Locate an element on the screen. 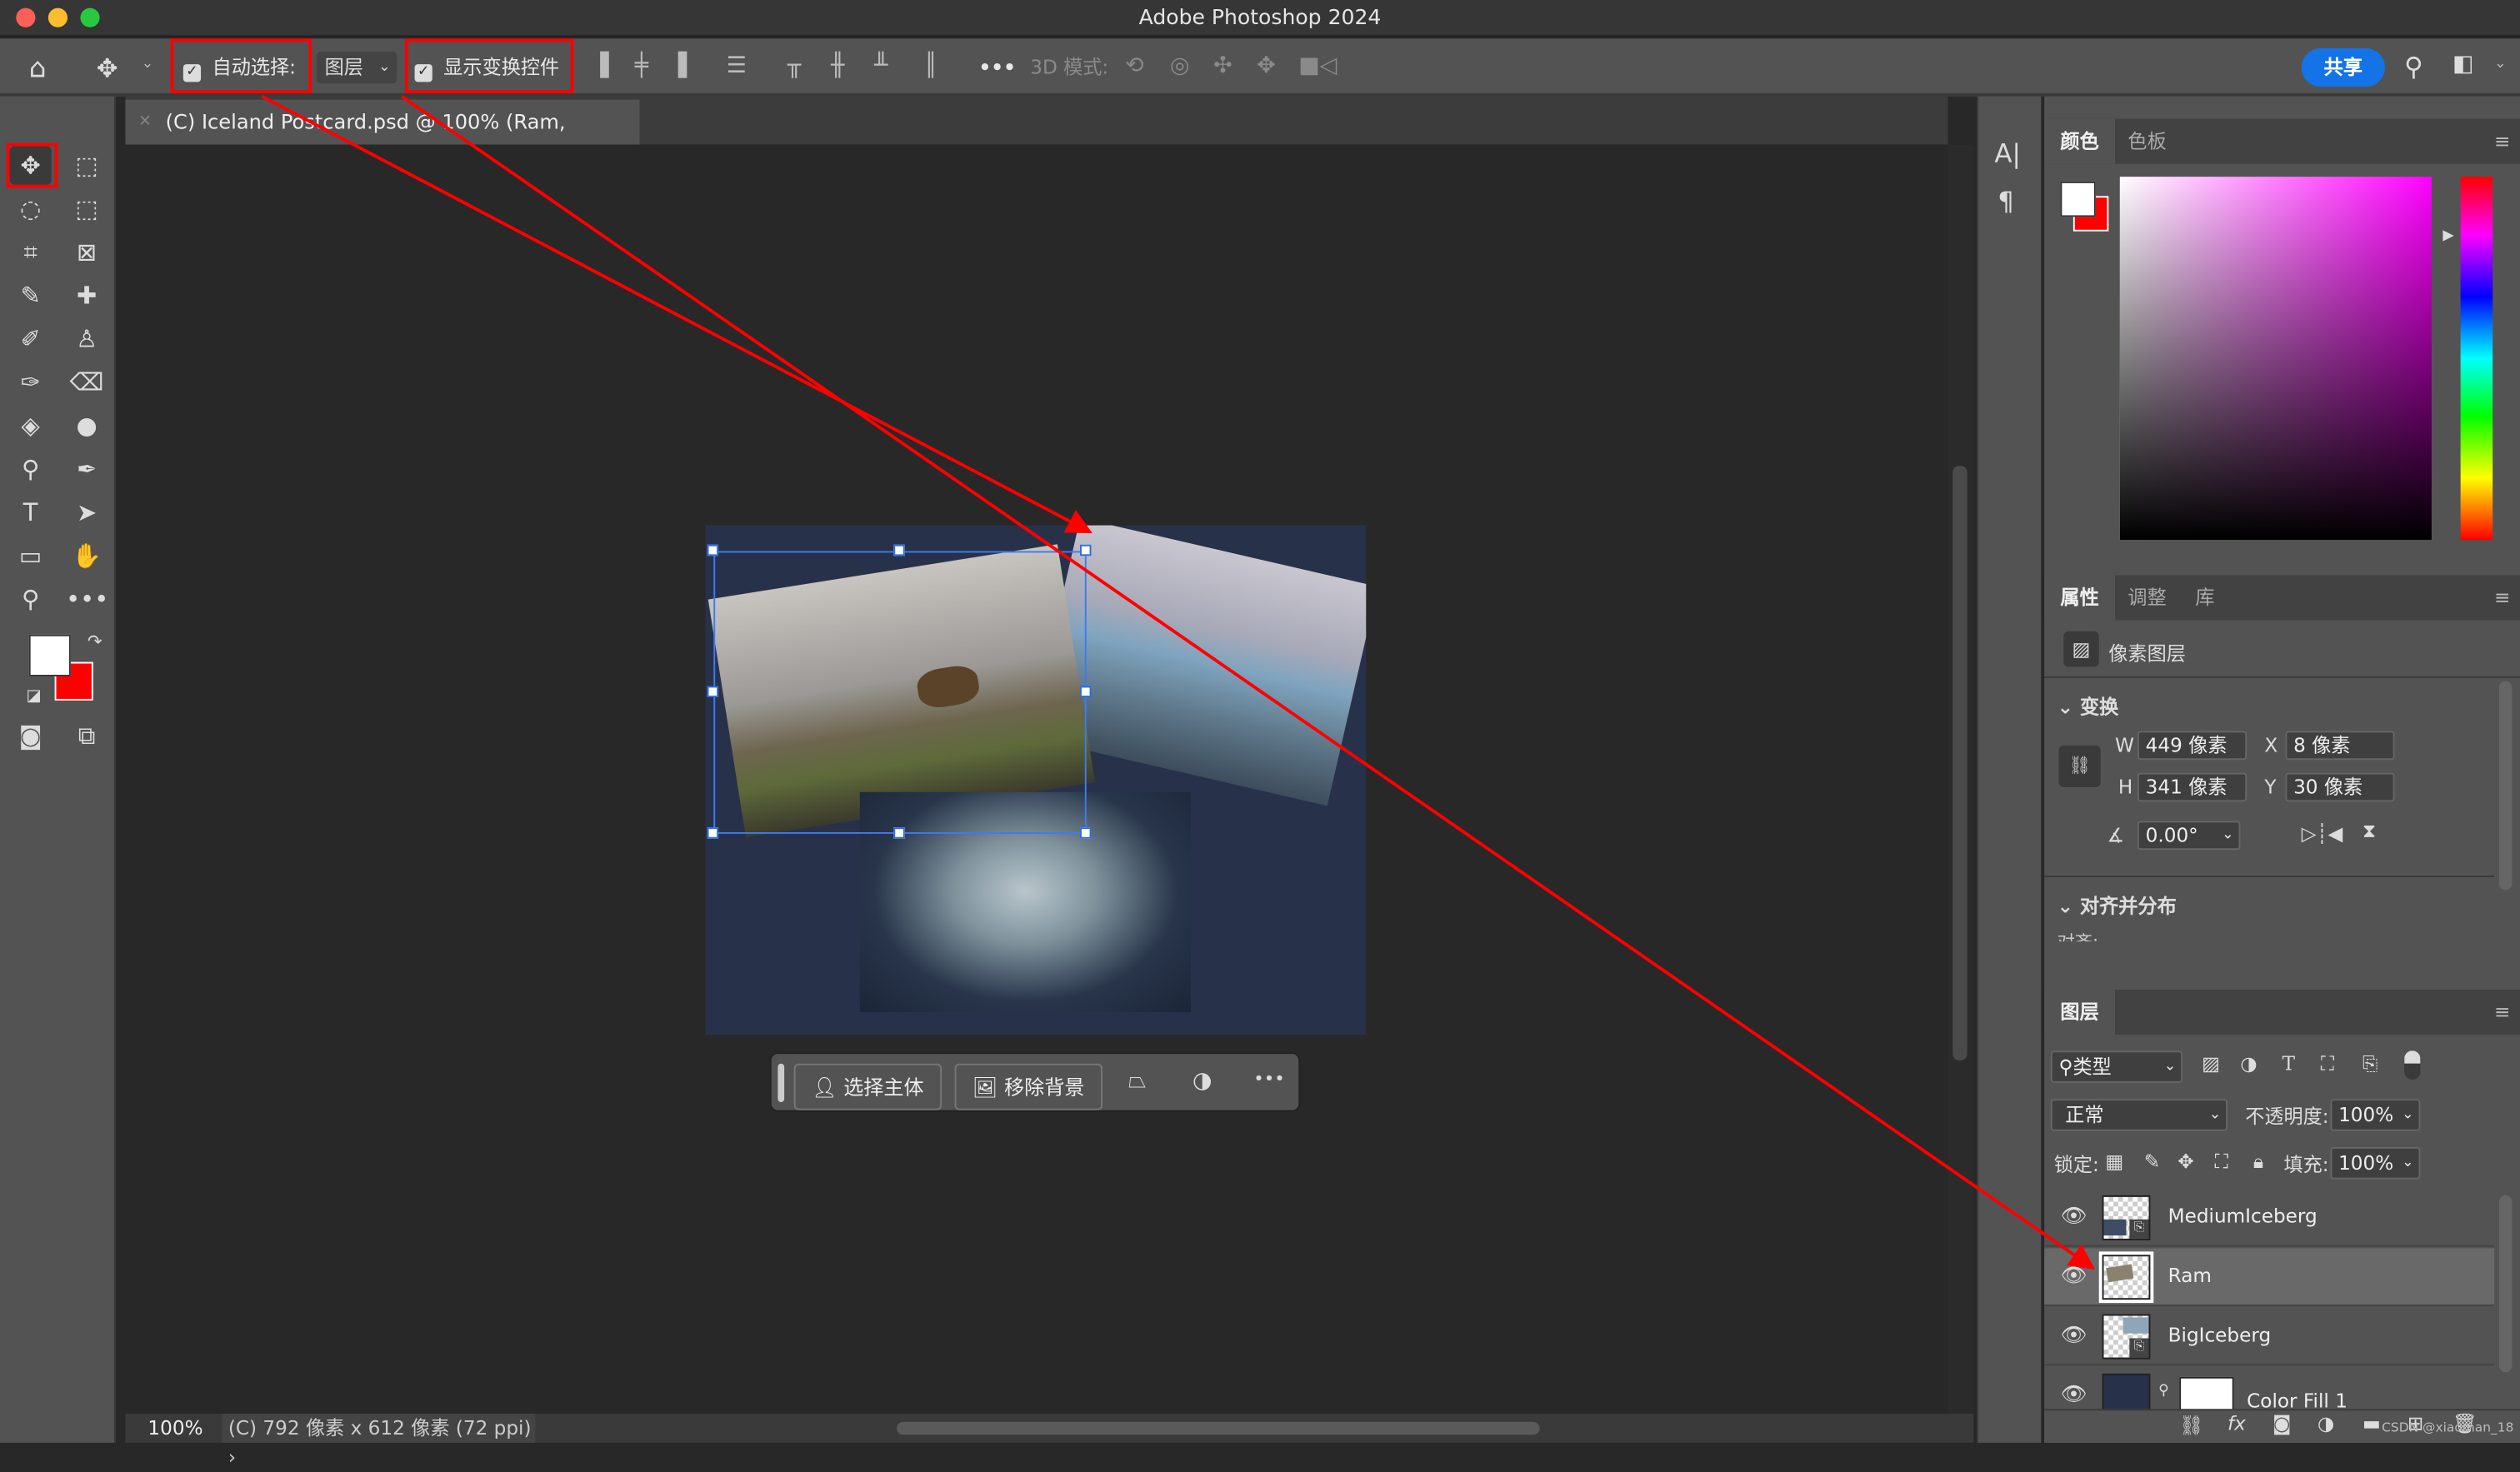 This screenshot has height=1472, width=2520. 3d-orbit-icon: ⟲ is located at coordinates (1134, 66).